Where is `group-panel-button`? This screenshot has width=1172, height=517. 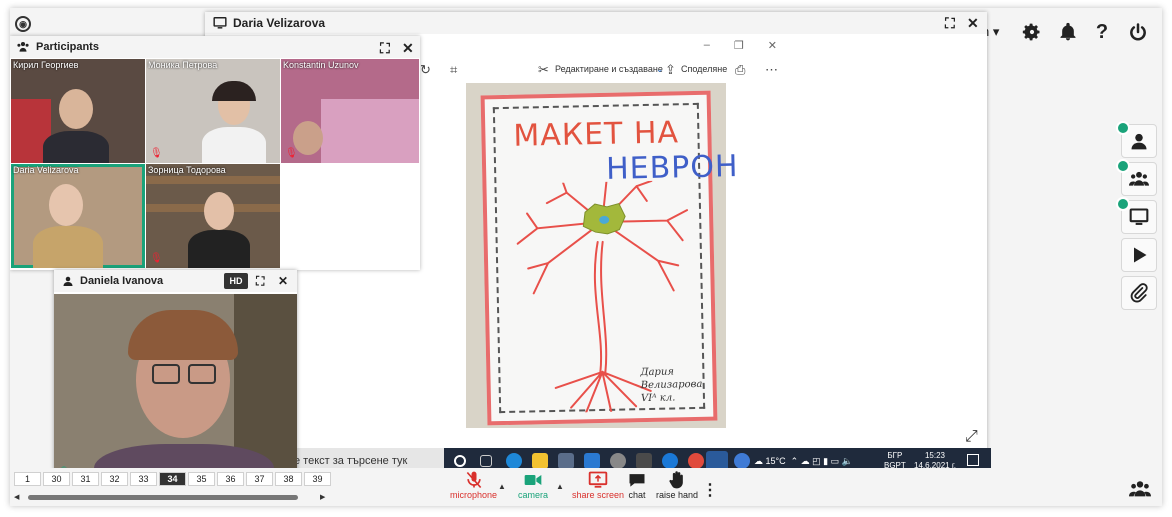 group-panel-button is located at coordinates (1136, 177).